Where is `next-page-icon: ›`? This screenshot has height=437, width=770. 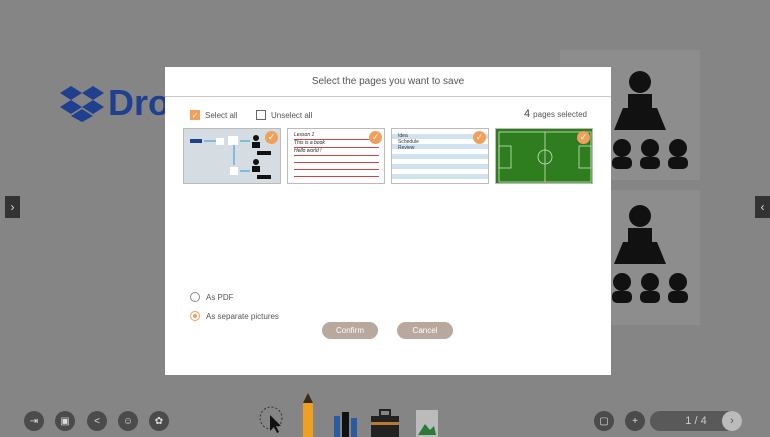 next-page-icon: › is located at coordinates (732, 421).